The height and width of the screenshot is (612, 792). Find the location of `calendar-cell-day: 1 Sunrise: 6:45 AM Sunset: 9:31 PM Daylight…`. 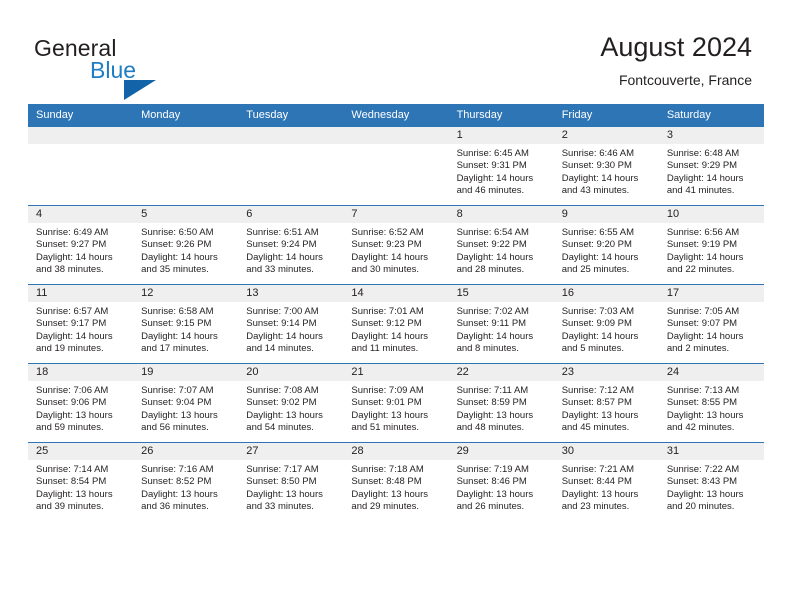

calendar-cell-day: 1 Sunrise: 6:45 AM Sunset: 9:31 PM Daylight… is located at coordinates (501, 166).